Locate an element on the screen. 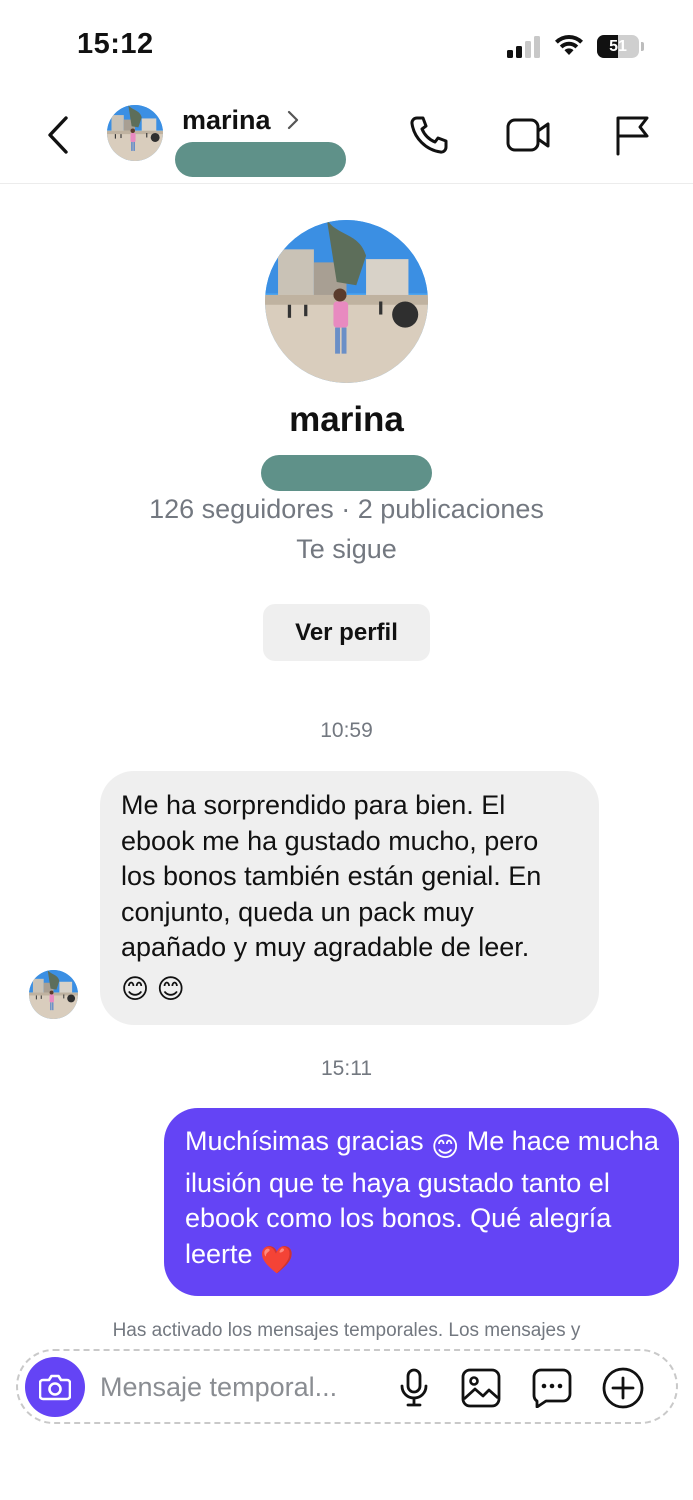 This screenshot has width=693, height=1500. video-camera-icon is located at coordinates (528, 135).